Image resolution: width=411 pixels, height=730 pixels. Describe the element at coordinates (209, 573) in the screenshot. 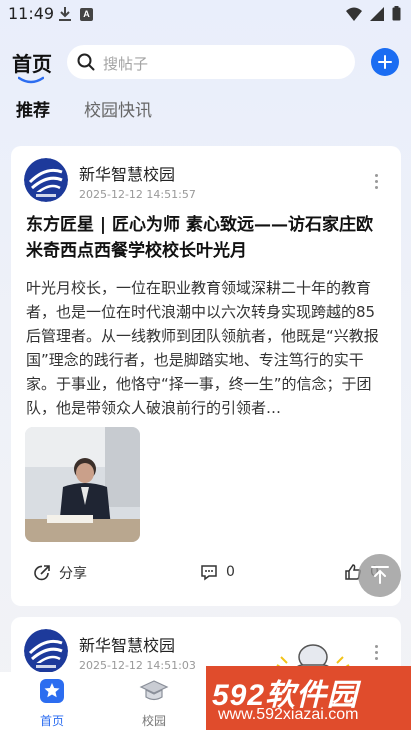

I see `comment-icon` at that location.